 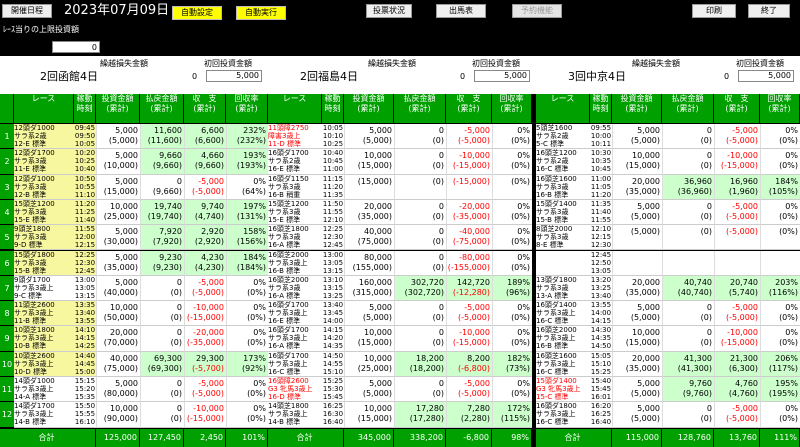 I want to click on value-line: (5,000), so click(x=368, y=394).